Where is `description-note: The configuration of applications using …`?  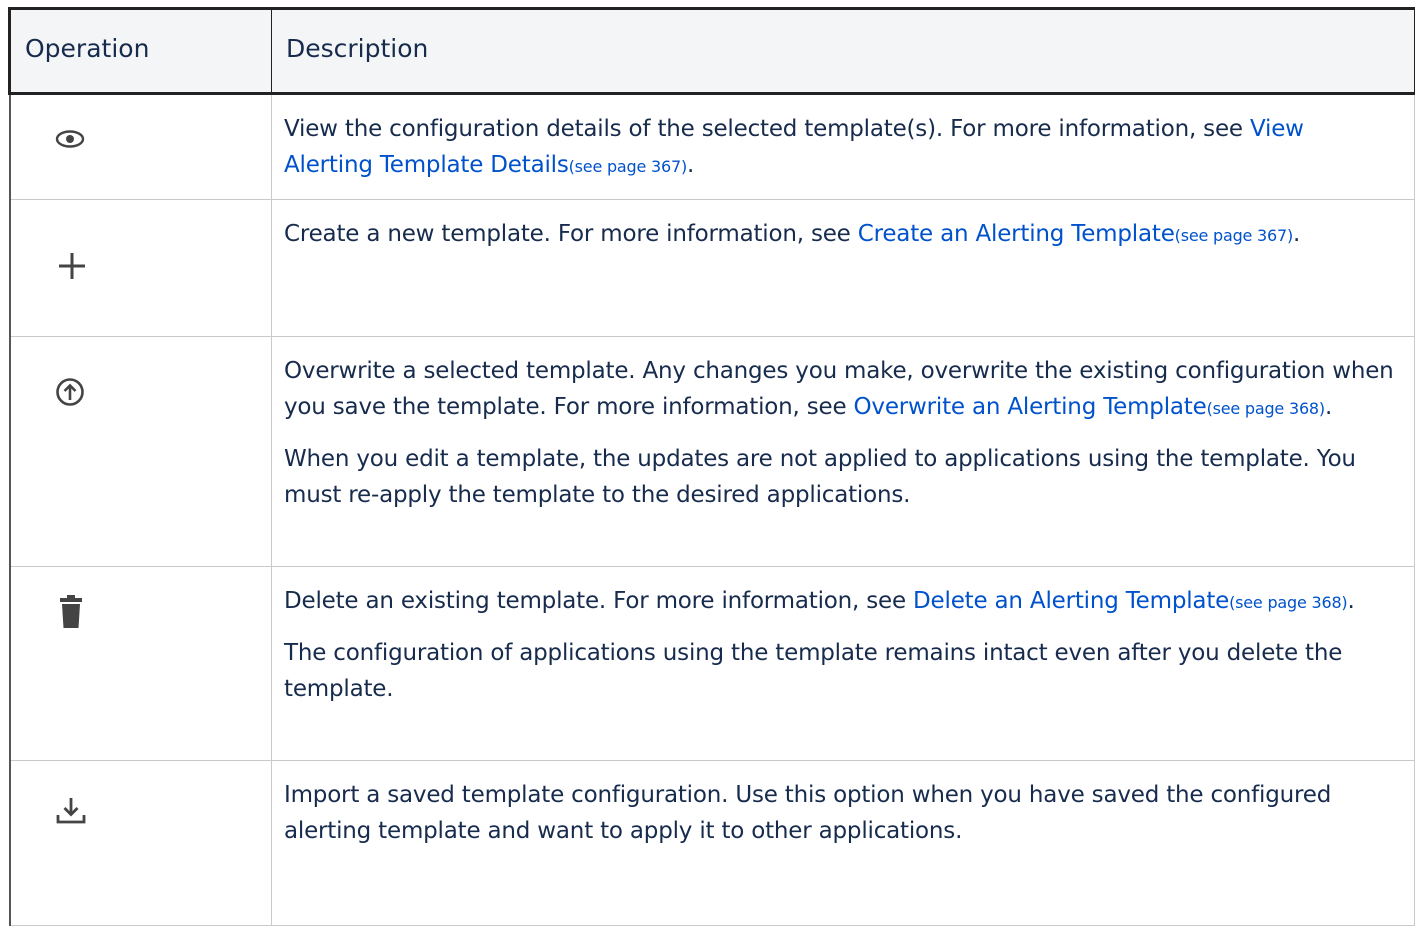
description-note: The configuration of applications using … is located at coordinates (813, 671).